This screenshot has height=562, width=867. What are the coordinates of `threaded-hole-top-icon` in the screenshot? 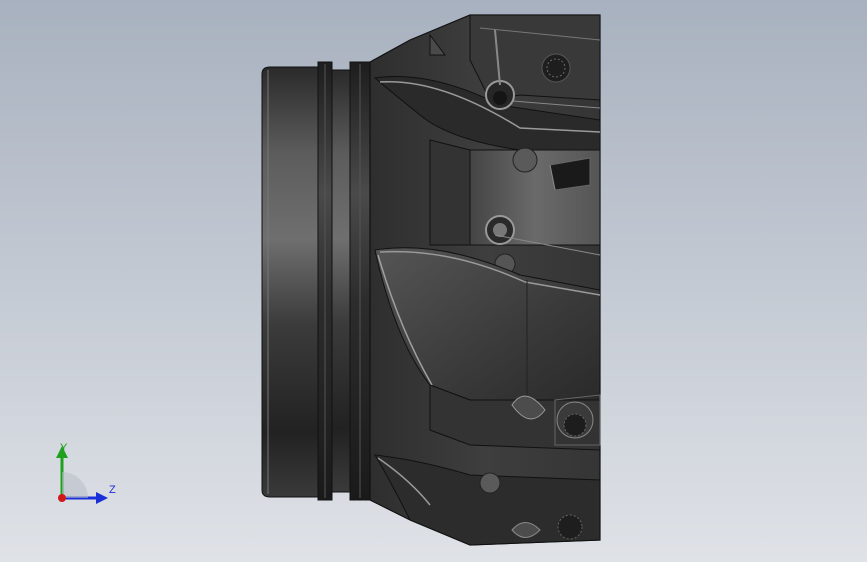 It's located at (556, 68).